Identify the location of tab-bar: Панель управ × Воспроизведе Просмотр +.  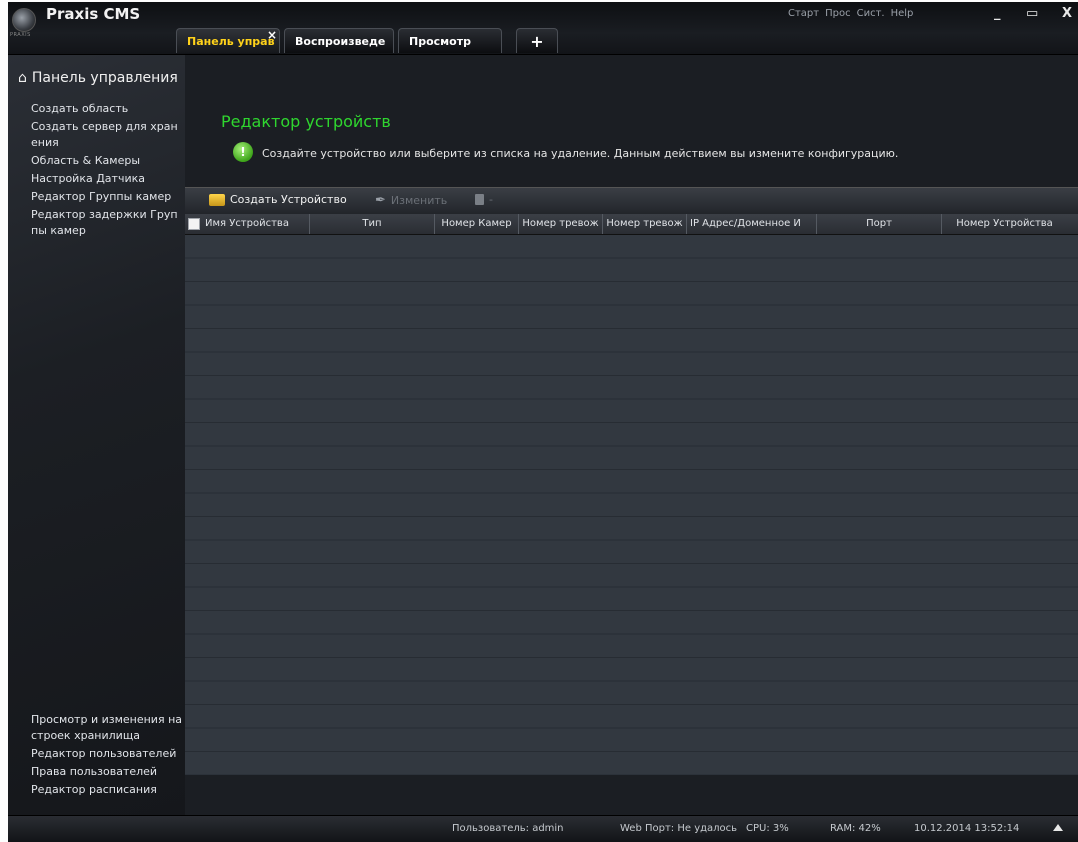
(369, 41).